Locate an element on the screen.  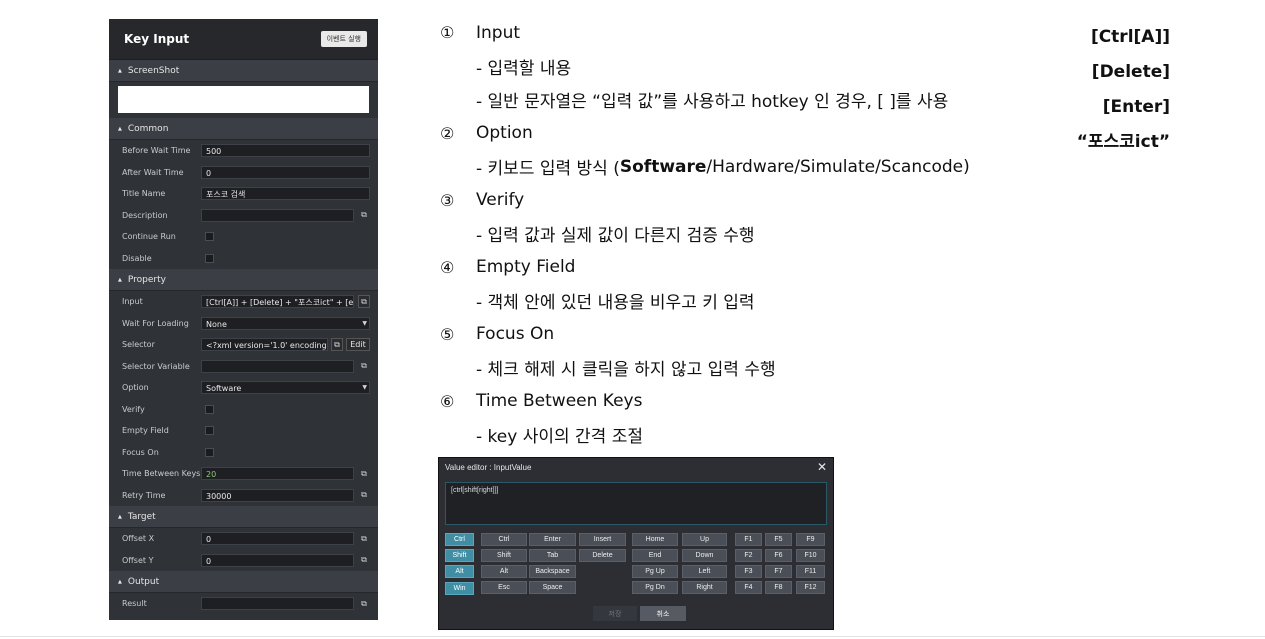
option-select: Software is located at coordinates (285, 388).